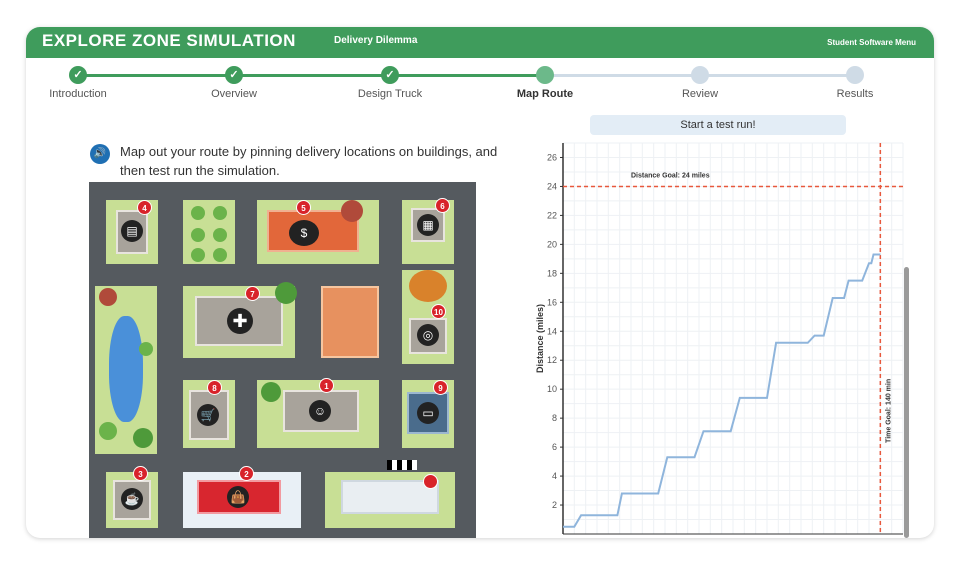 Image resolution: width=960 pixels, height=564 pixels. What do you see at coordinates (144, 207) in the screenshot?
I see `pin-4: 4` at bounding box center [144, 207].